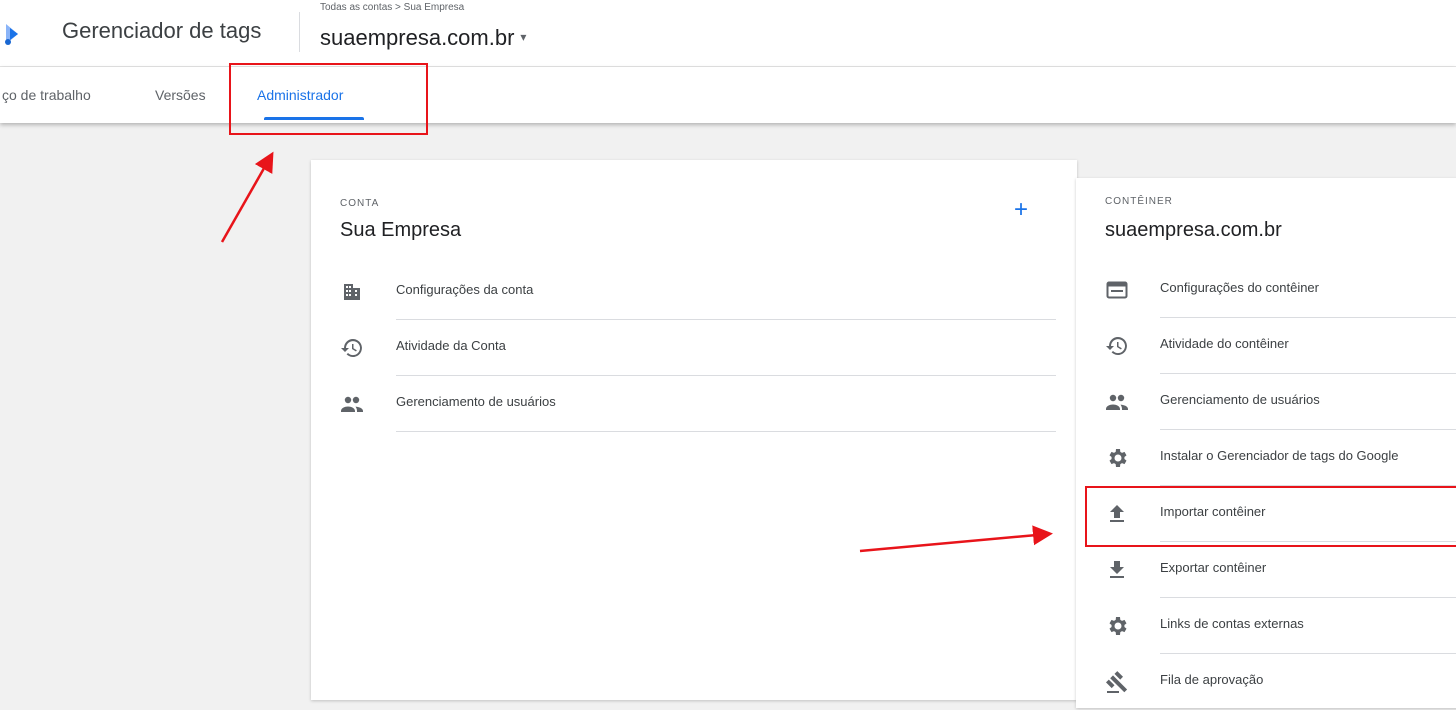 The height and width of the screenshot is (710, 1456). What do you see at coordinates (1224, 343) in the screenshot?
I see `container-activity-label: Atividade do contêiner` at bounding box center [1224, 343].